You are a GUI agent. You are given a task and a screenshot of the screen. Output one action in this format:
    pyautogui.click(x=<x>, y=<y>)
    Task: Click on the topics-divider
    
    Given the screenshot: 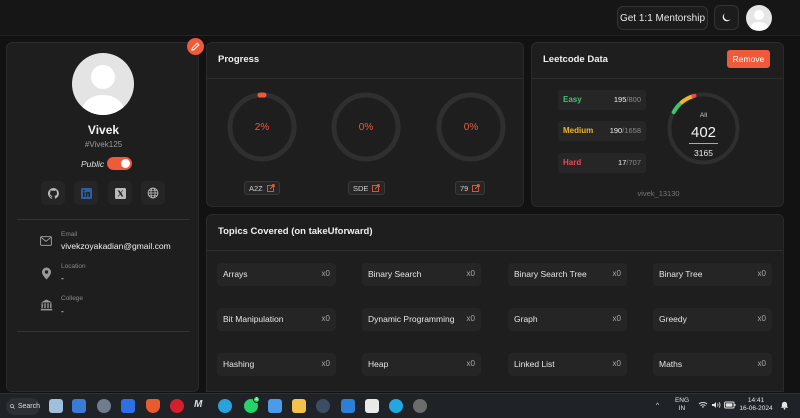 What is the action you would take?
    pyautogui.click(x=495, y=250)
    